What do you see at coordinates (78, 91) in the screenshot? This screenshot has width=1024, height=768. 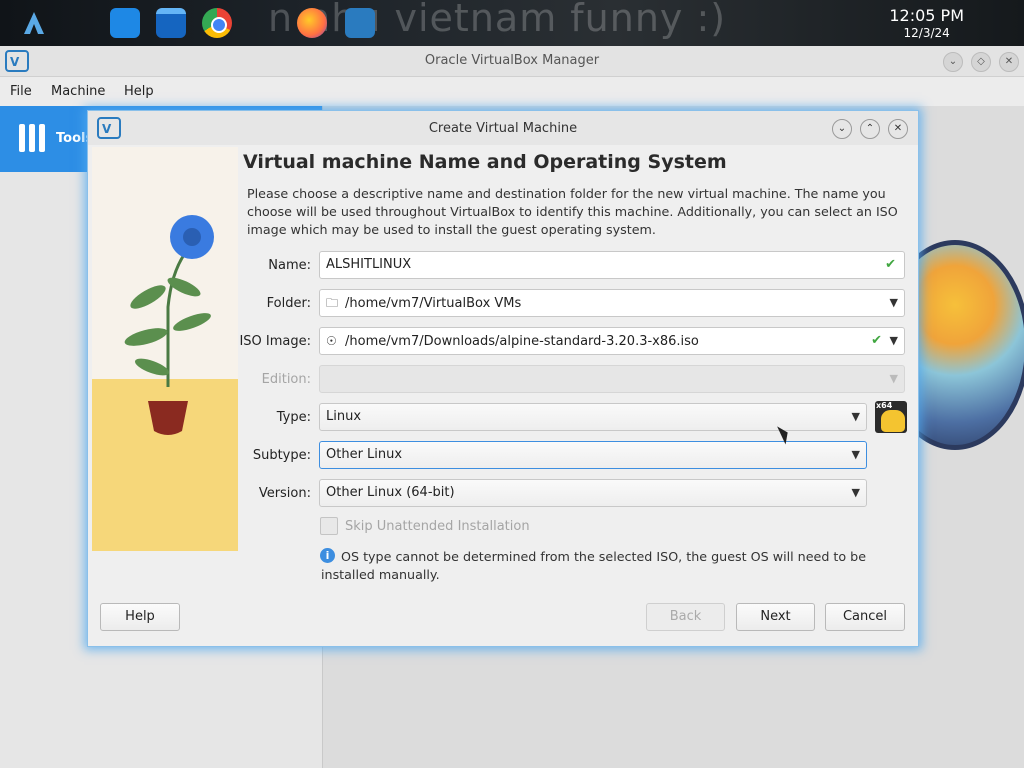 I see `menu-machine: Machine` at bounding box center [78, 91].